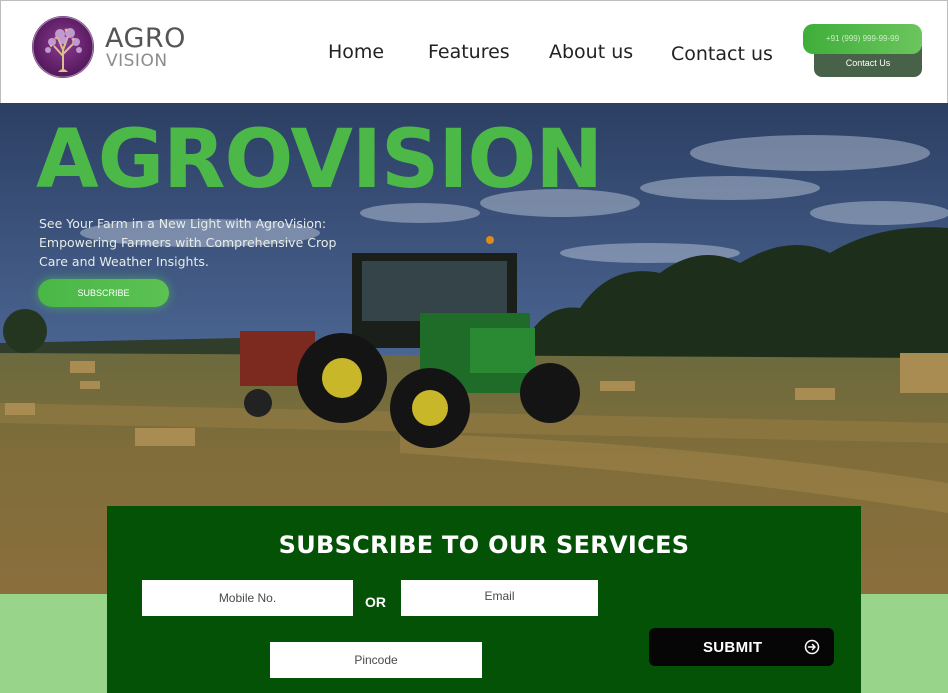 Image resolution: width=948 pixels, height=693 pixels. What do you see at coordinates (145, 38) in the screenshot?
I see `brand-name: AGRO` at bounding box center [145, 38].